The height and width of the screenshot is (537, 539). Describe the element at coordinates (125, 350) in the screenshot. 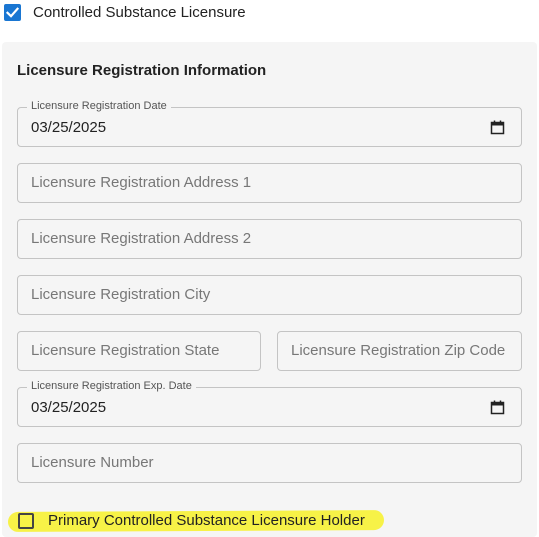

I see `state-placeholder: Licensure Registration State` at that location.